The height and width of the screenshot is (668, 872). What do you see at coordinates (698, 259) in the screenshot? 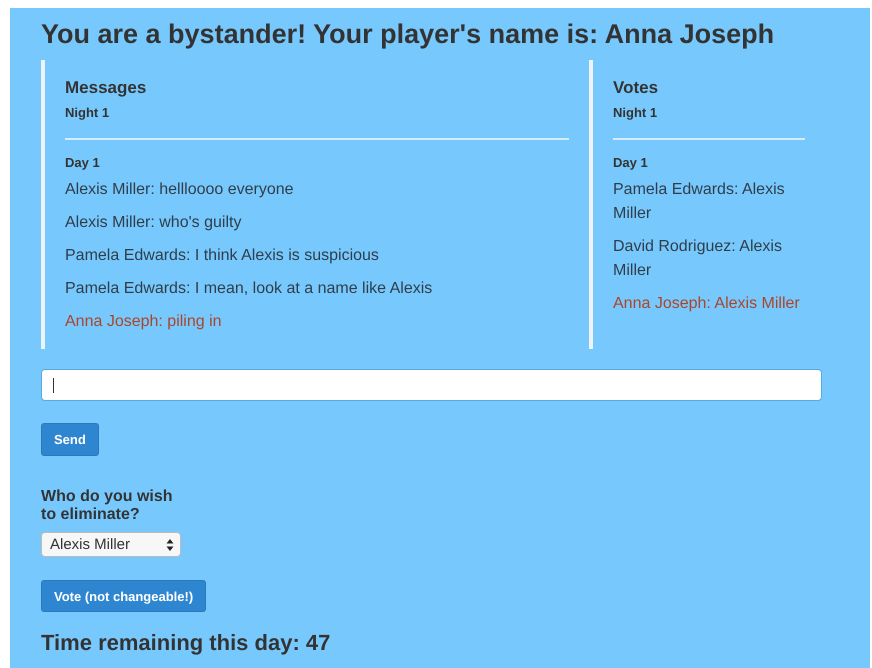
I see `vote-entry: David Rodriguez: Alexis Miller` at bounding box center [698, 259].